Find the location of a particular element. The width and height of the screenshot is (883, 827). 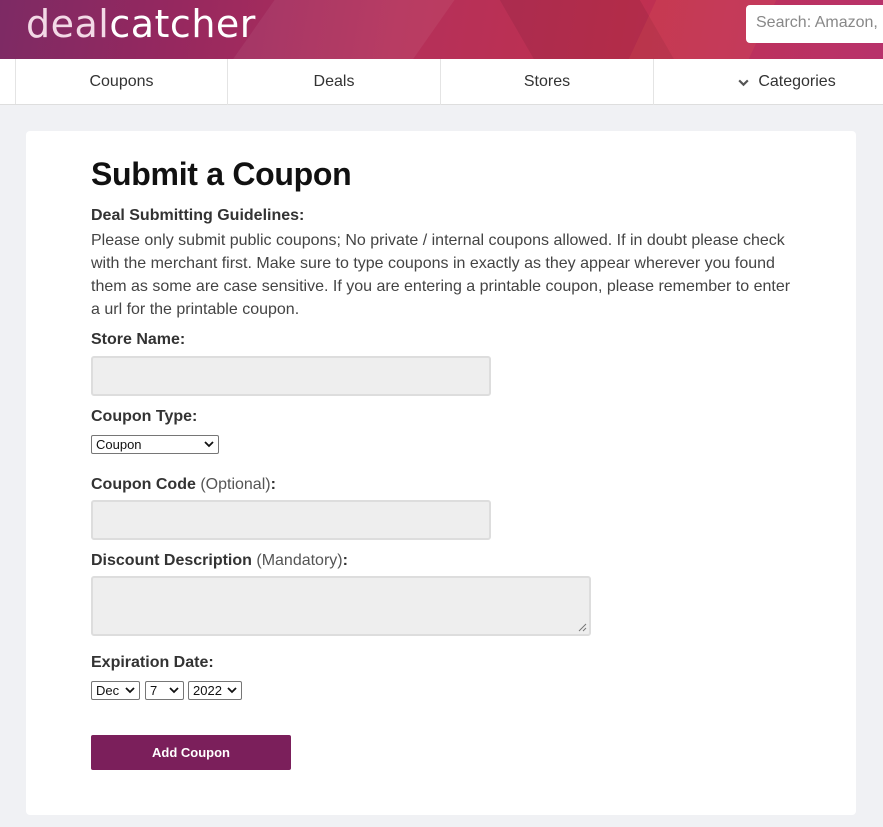

store-name-input is located at coordinates (291, 376).